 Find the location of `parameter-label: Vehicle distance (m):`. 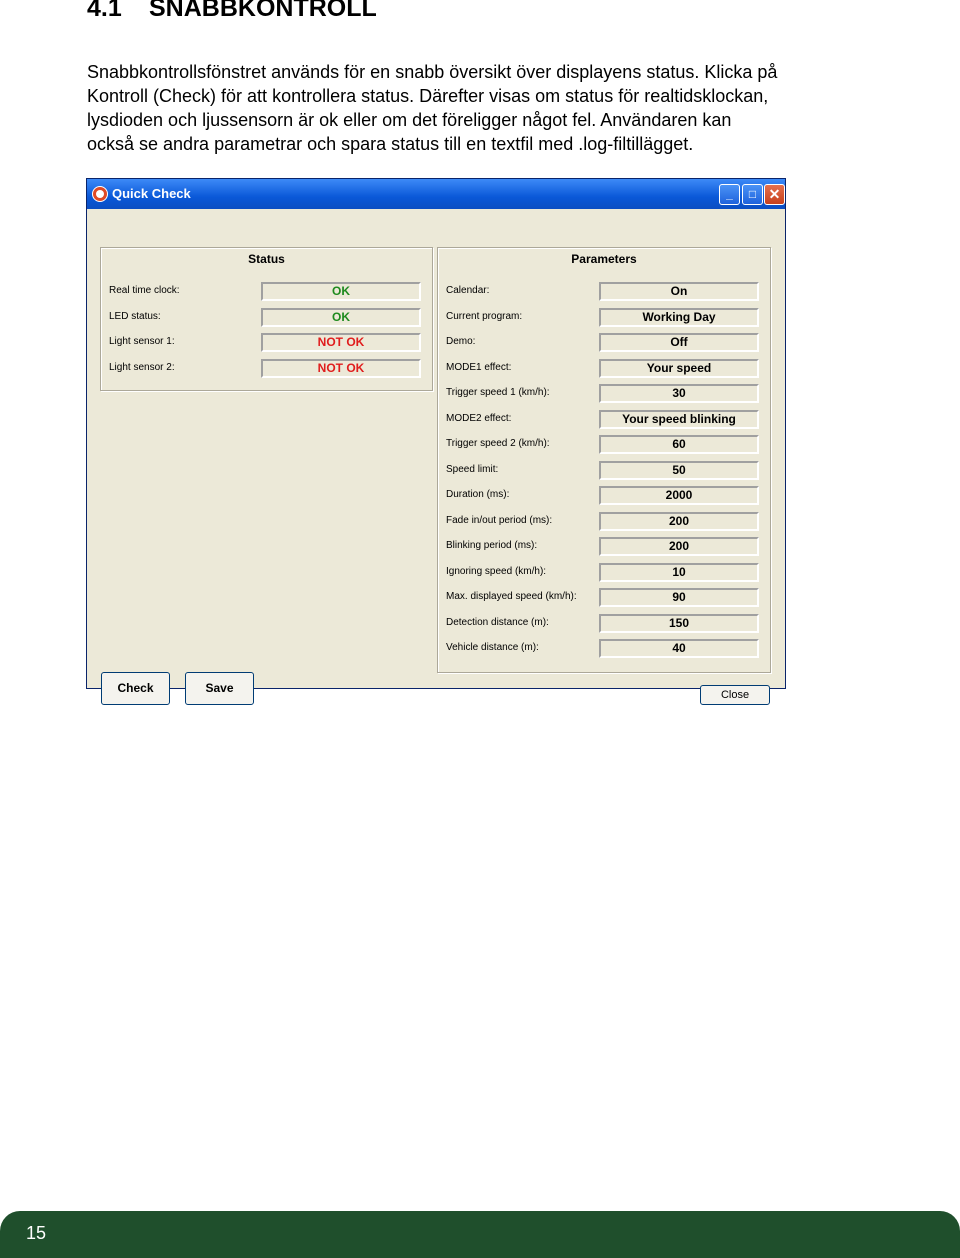

parameter-label: Vehicle distance (m): is located at coordinates (492, 647).